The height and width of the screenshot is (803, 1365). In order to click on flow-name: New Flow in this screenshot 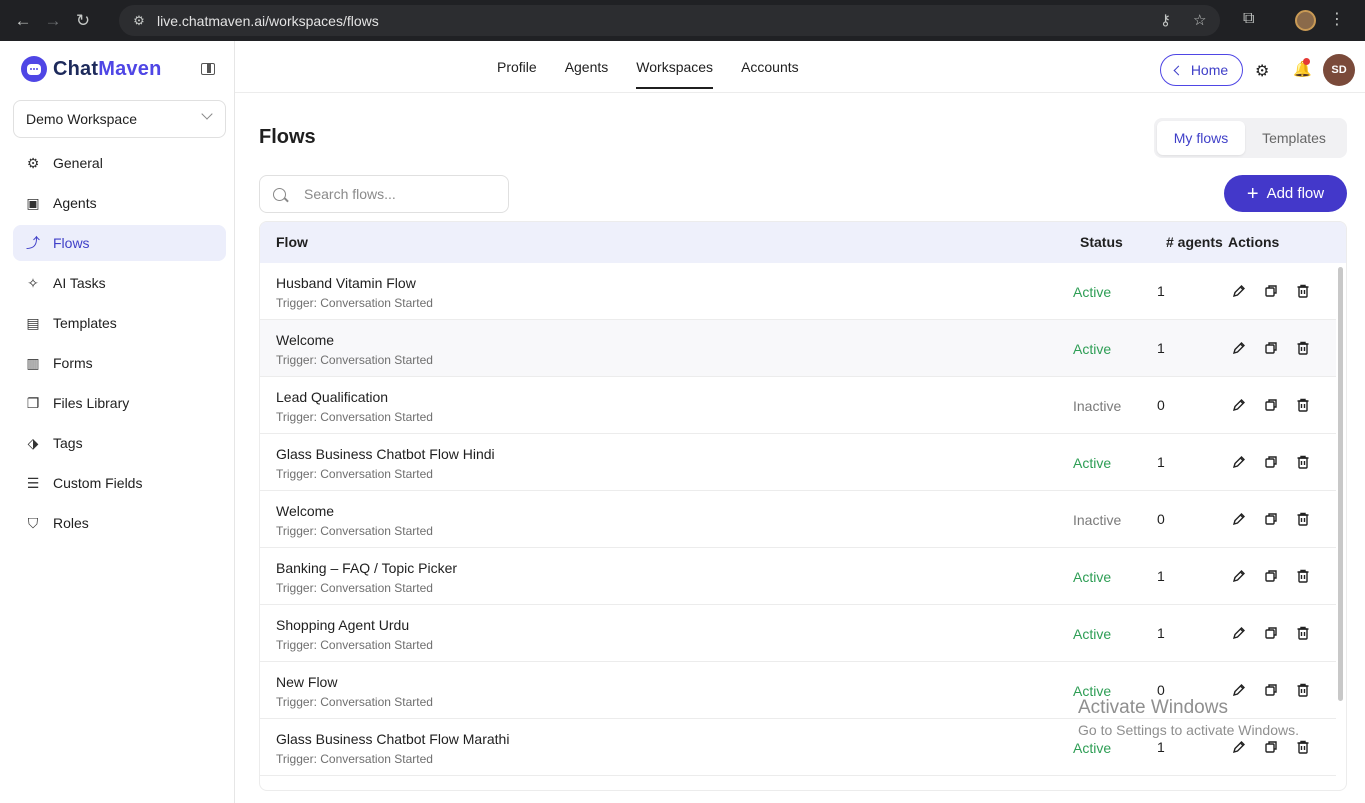, I will do `click(306, 682)`.